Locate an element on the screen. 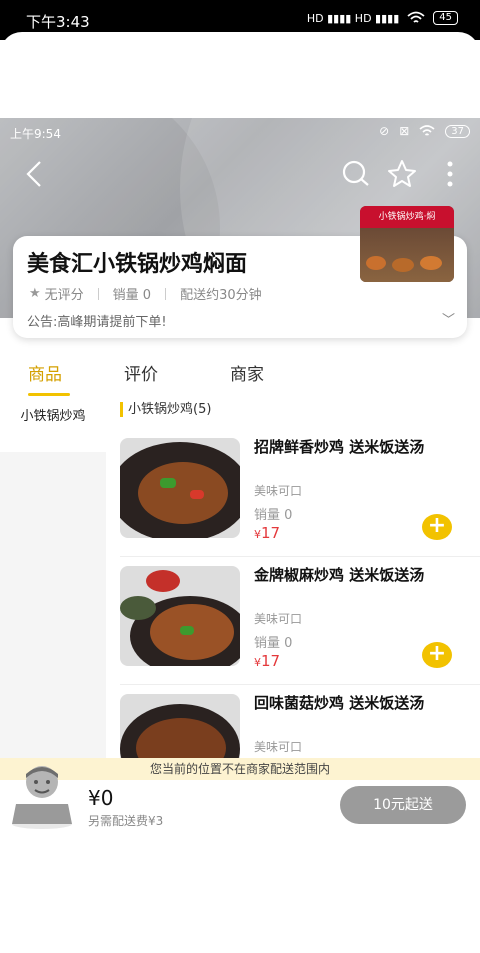 Image resolution: width=480 pixels, height=953 pixels. product-item: 招牌鲜香炒鸡 送米饭送汤 美味可口 销量 0 ¥17 + is located at coordinates (300, 498).